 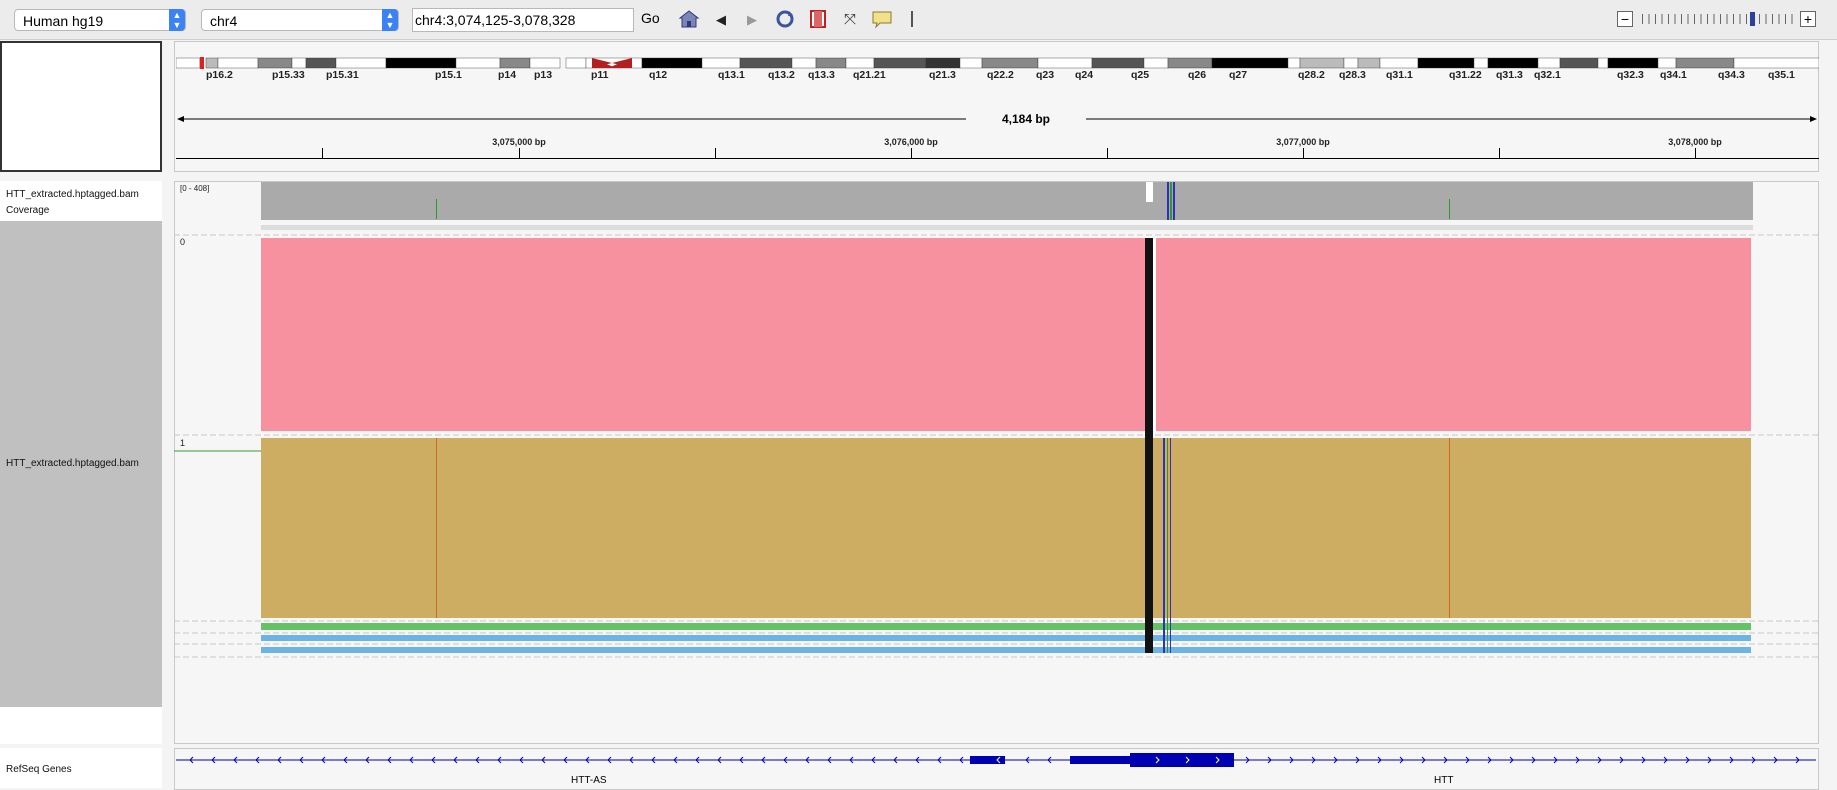 What do you see at coordinates (752, 20) in the screenshot?
I see `forward-arrow-icon: ▶` at bounding box center [752, 20].